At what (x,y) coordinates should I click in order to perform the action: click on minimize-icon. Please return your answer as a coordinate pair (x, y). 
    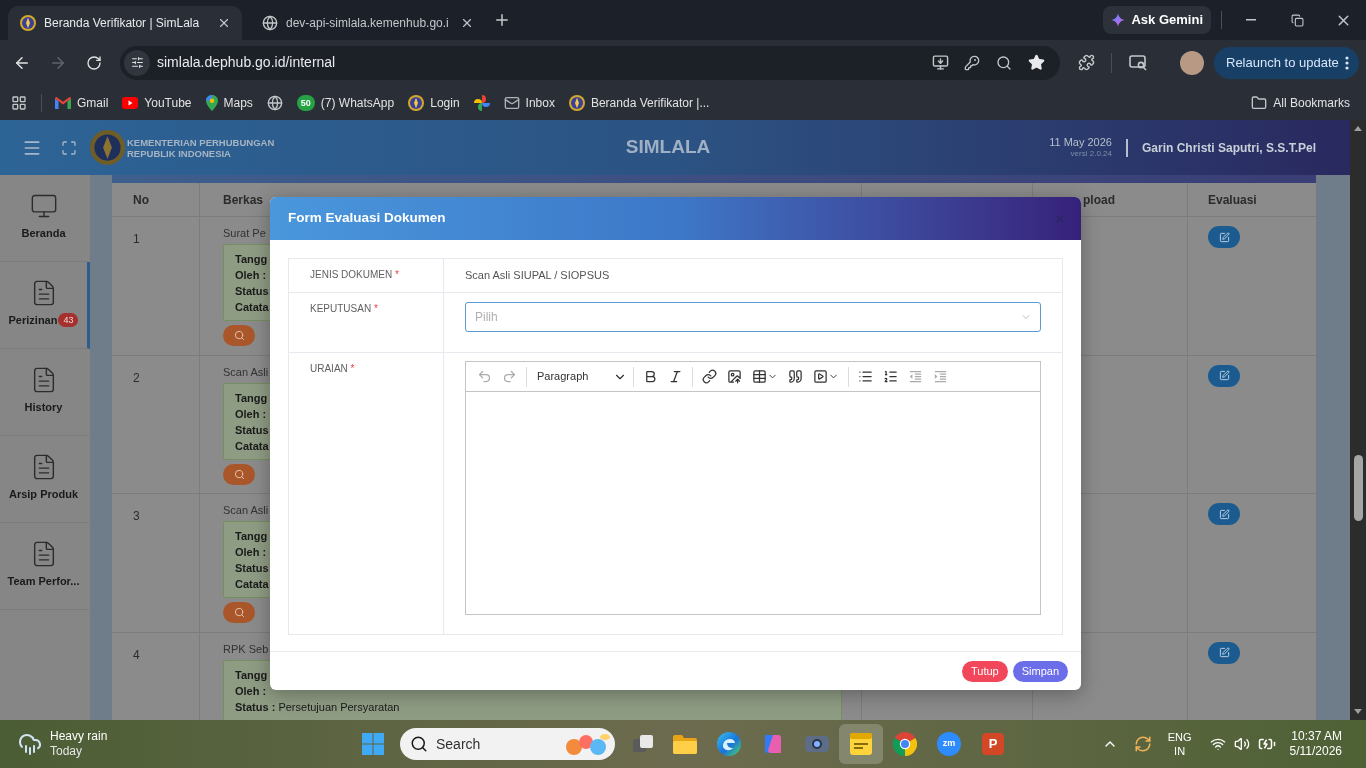
    Looking at the image, I should click on (1251, 20).